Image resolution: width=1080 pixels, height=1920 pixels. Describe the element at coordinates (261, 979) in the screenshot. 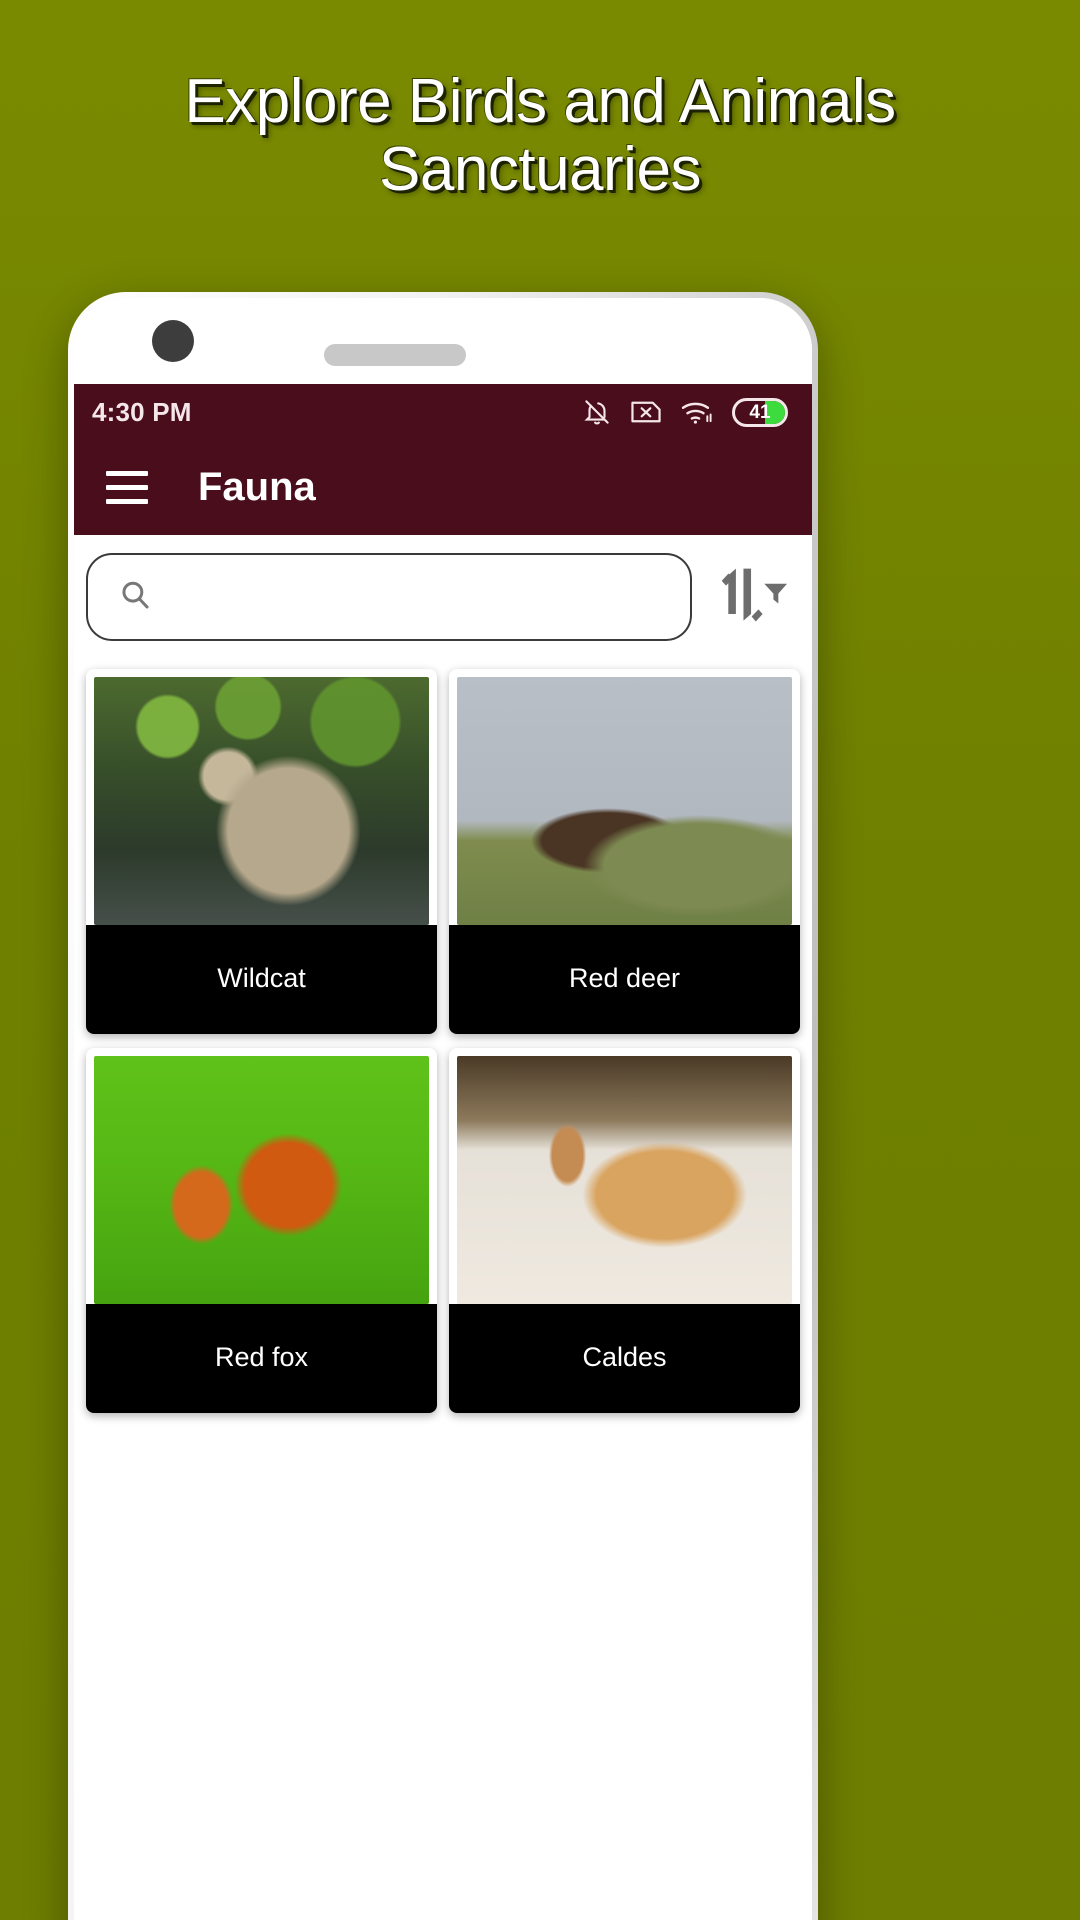

I see `animal-card-label: Wildcat` at that location.